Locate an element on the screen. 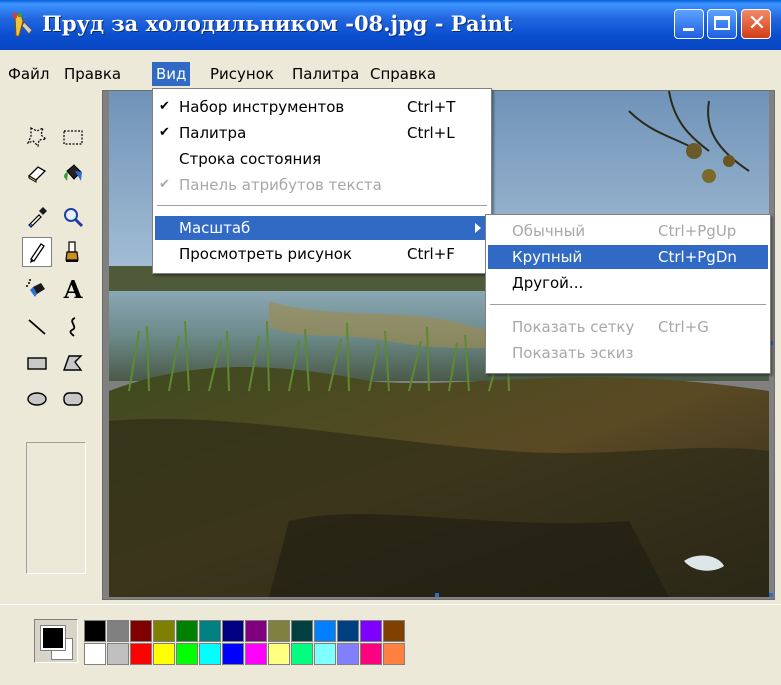 This screenshot has width=781, height=685. menu-item-label: Строка состояния is located at coordinates (250, 159).